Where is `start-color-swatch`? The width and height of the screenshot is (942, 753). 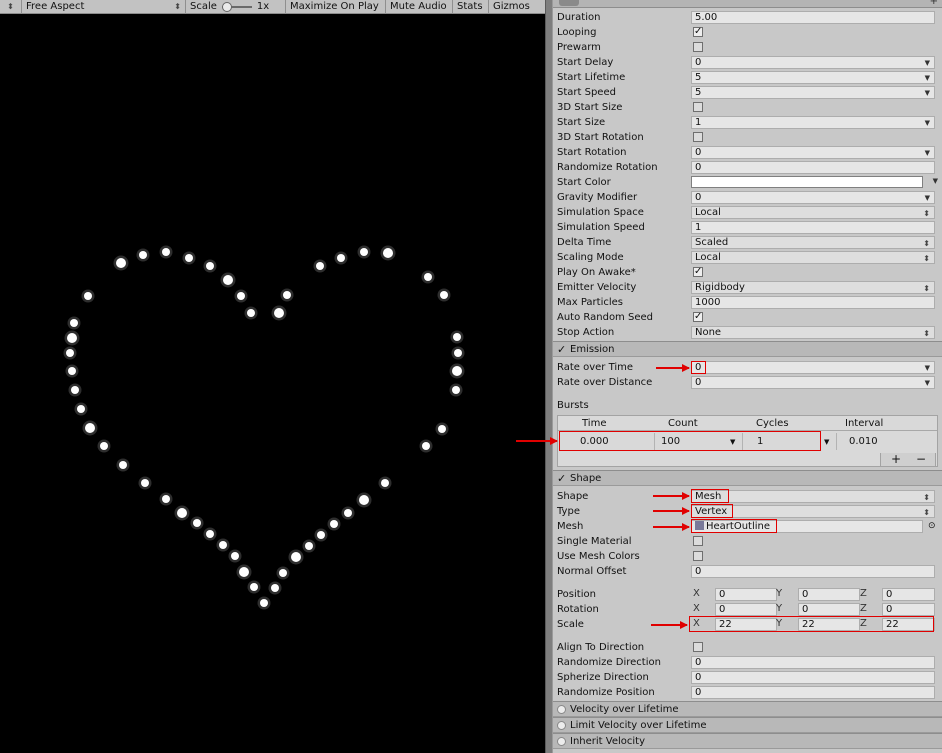
start-color-swatch is located at coordinates (807, 182).